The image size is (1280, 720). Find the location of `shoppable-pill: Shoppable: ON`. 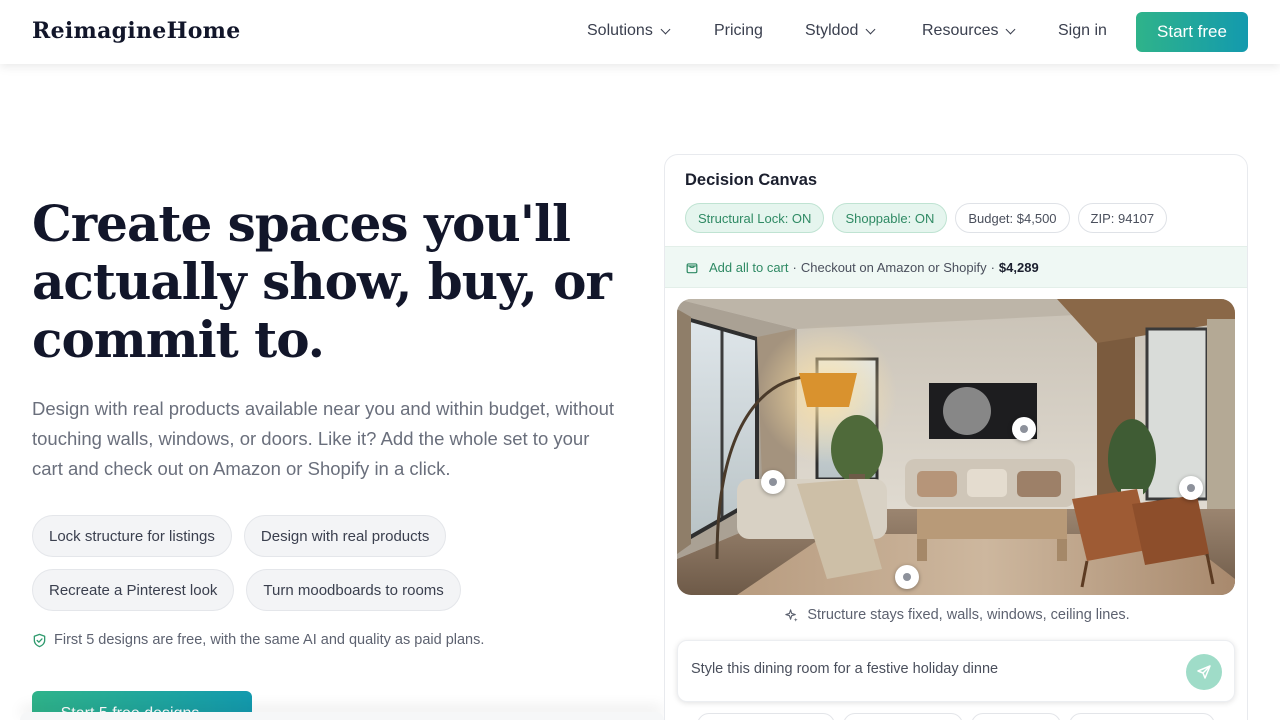

shoppable-pill: Shoppable: ON is located at coordinates (890, 218).